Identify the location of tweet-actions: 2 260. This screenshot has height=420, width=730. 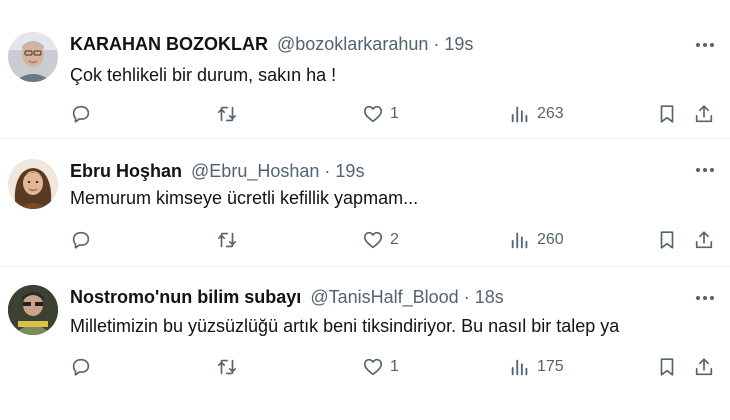
(365, 240).